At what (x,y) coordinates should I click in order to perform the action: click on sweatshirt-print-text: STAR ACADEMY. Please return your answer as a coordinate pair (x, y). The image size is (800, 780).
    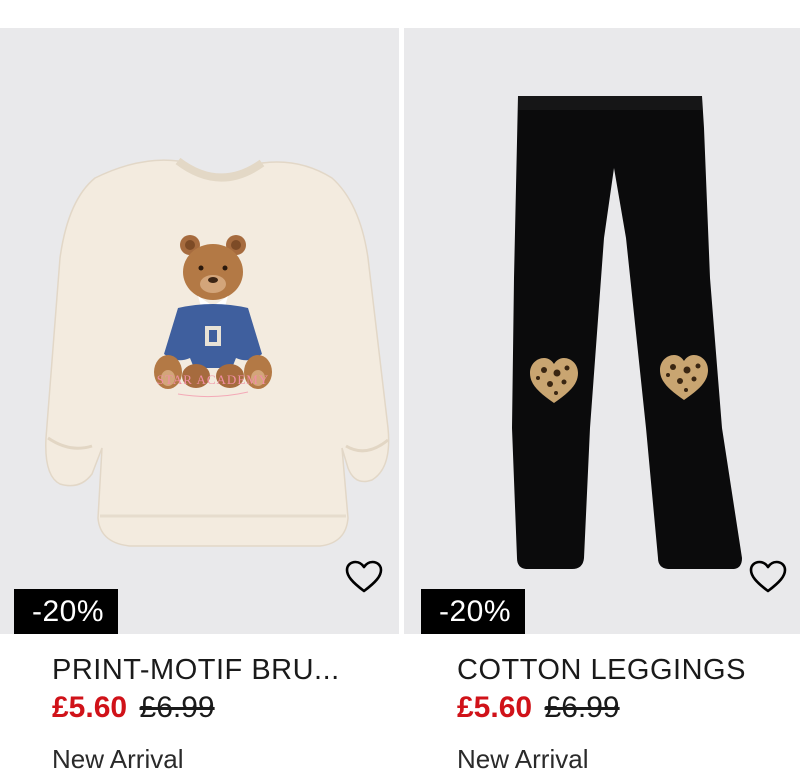
    Looking at the image, I should click on (213, 379).